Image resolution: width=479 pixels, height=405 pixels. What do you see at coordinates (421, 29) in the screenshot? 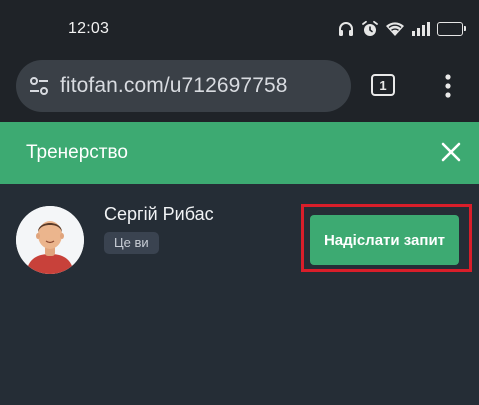
I see `signal-icon` at bounding box center [421, 29].